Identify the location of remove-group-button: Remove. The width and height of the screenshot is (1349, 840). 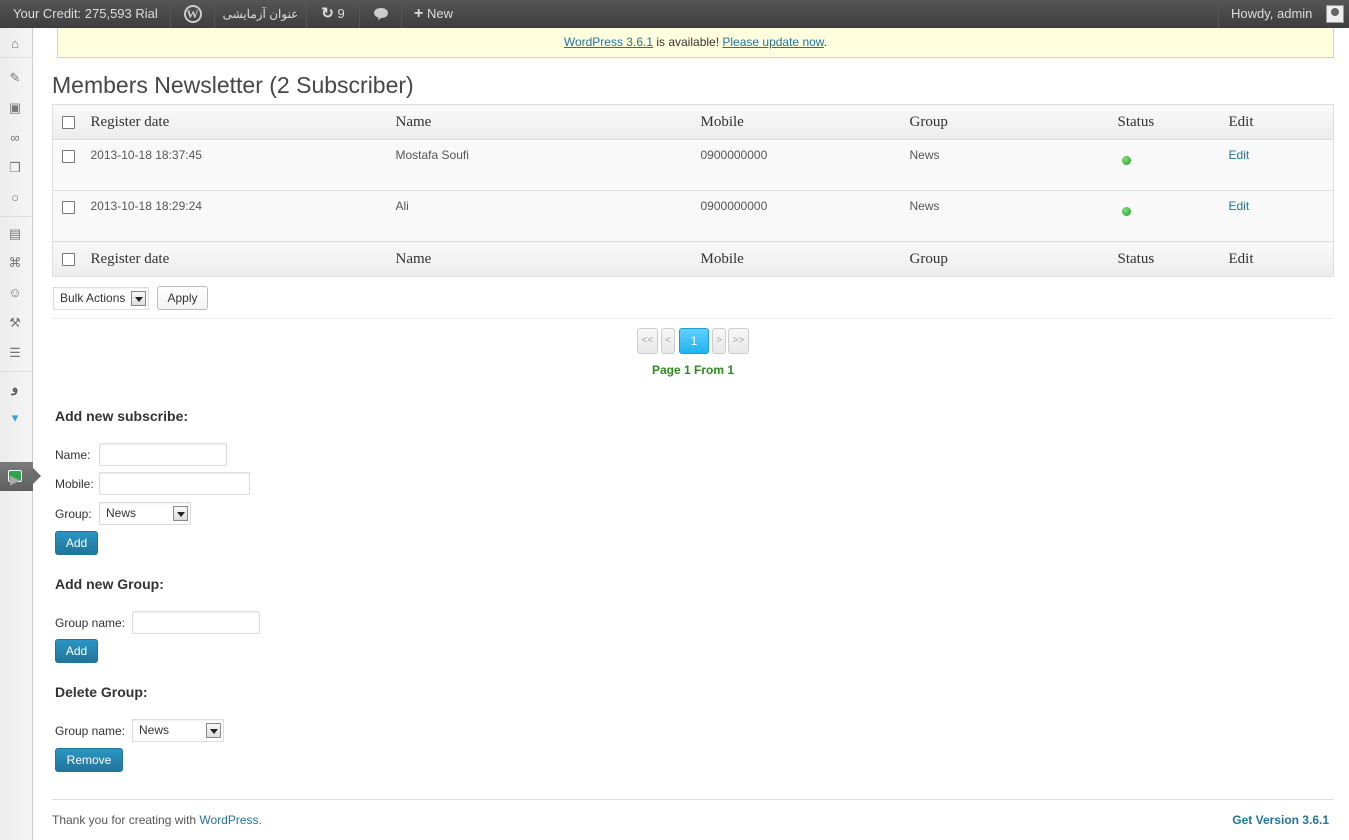
(89, 760).